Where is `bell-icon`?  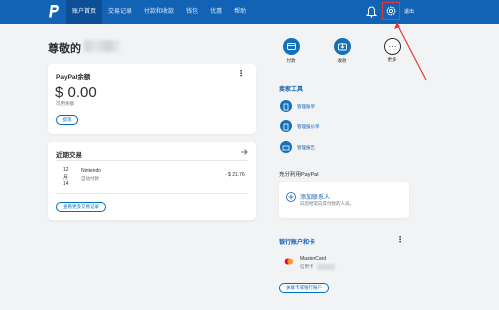 bell-icon is located at coordinates (371, 12).